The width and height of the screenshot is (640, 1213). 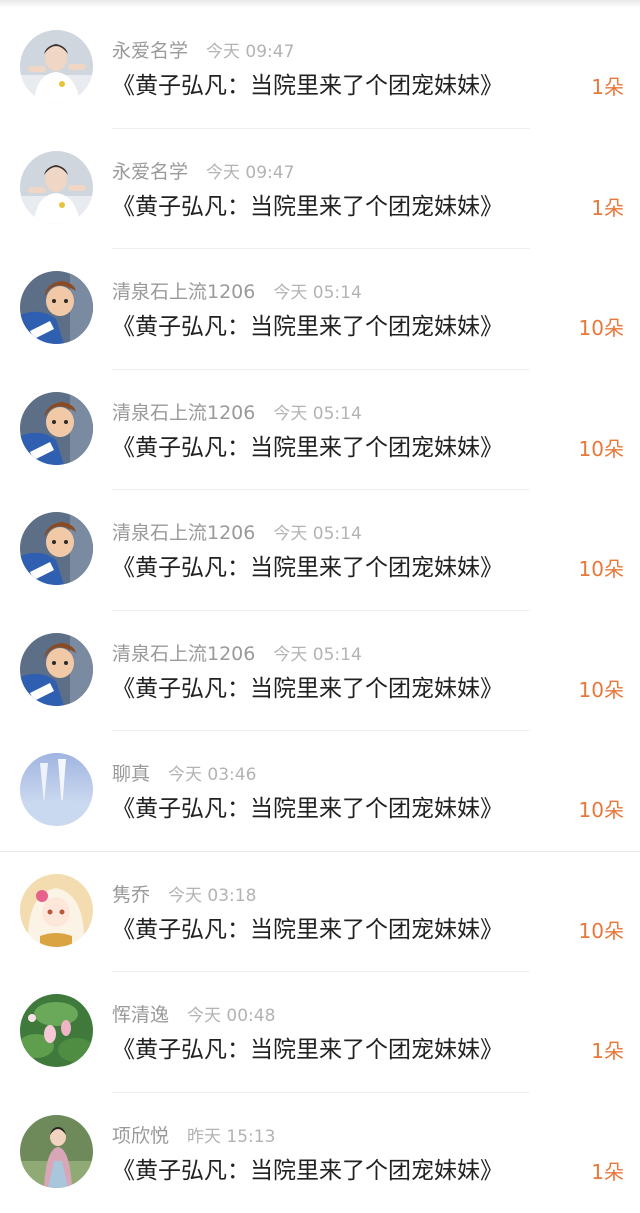 I want to click on name-line: 恽清逸今天 00:48, so click(x=193, y=1015).